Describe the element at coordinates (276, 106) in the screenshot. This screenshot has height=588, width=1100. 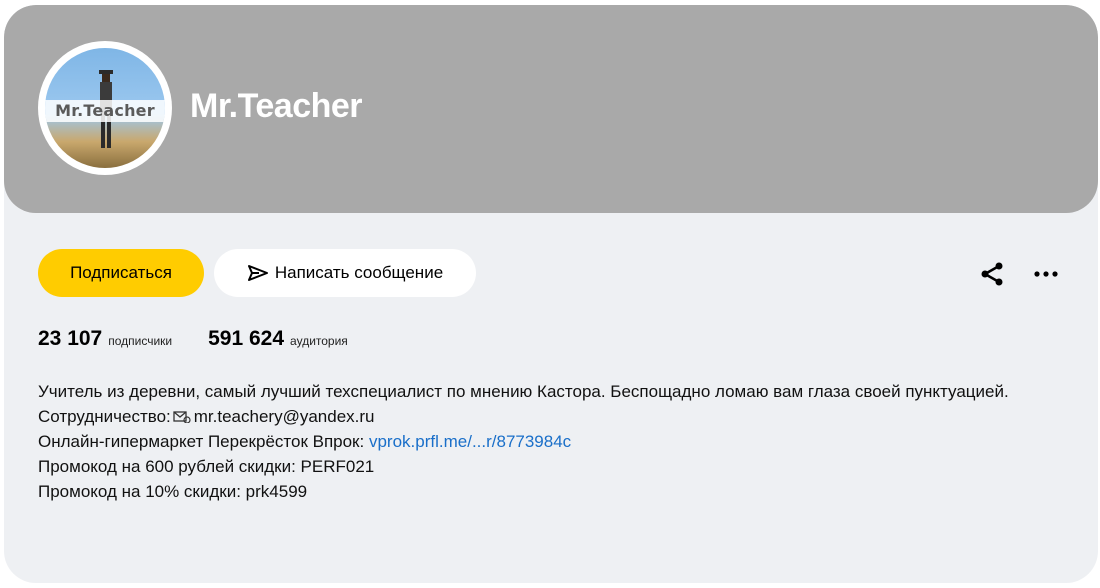
I see `channel-name: Mr.Teacher` at that location.